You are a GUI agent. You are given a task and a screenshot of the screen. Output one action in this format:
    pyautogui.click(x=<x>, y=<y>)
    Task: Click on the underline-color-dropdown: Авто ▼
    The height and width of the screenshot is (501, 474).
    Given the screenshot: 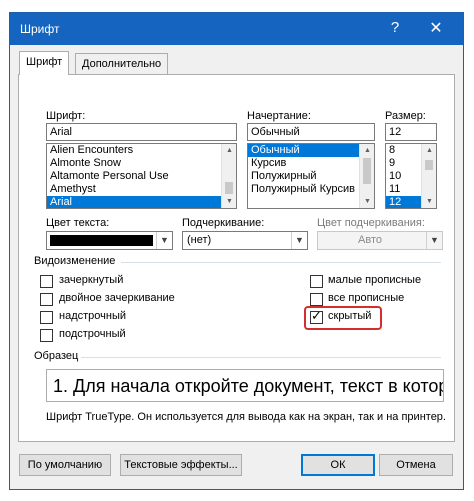 What is the action you would take?
    pyautogui.click(x=380, y=240)
    